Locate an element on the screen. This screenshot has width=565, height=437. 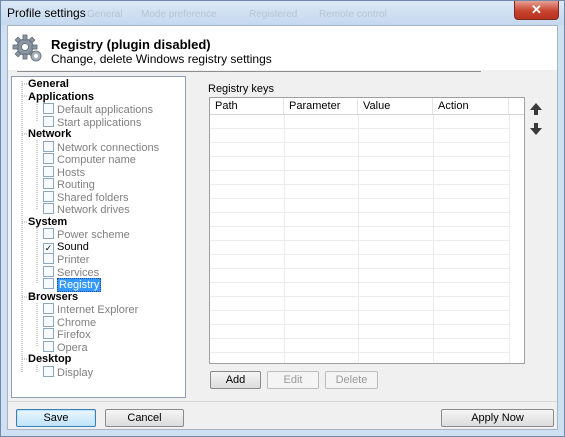
add-button: Add is located at coordinates (235, 380).